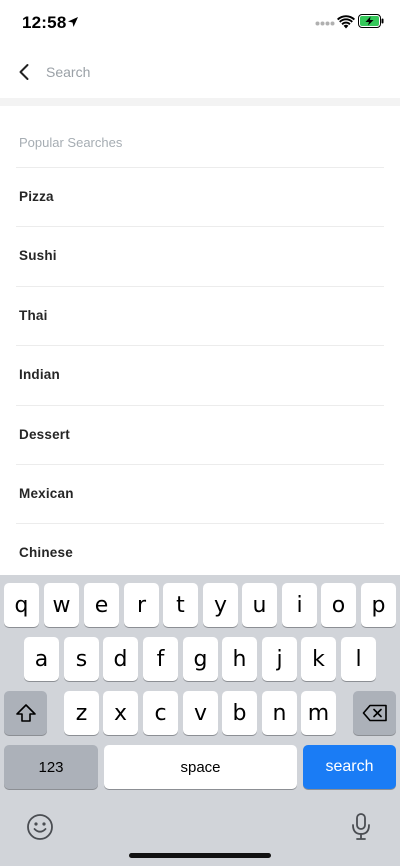 This screenshot has height=866, width=400. What do you see at coordinates (239, 659) in the screenshot?
I see `key-h: h` at bounding box center [239, 659].